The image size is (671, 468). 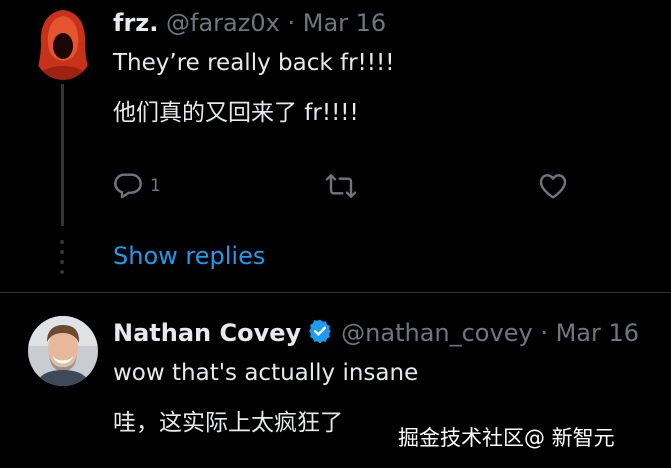 I want to click on reply-button: 1, so click(x=136, y=186).